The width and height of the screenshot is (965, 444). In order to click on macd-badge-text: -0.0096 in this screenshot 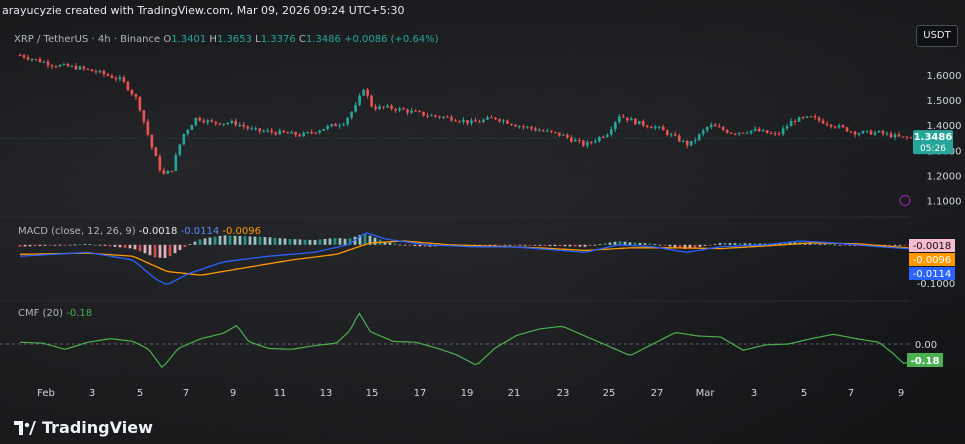, I will do `click(932, 260)`.